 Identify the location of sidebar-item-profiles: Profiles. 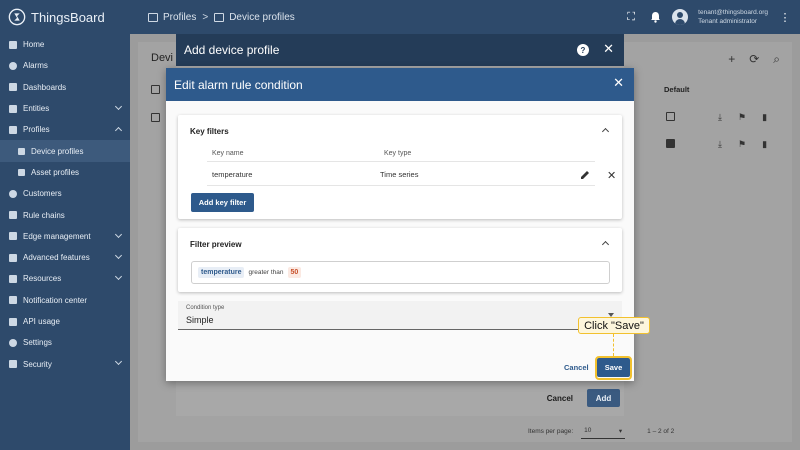
(65, 129).